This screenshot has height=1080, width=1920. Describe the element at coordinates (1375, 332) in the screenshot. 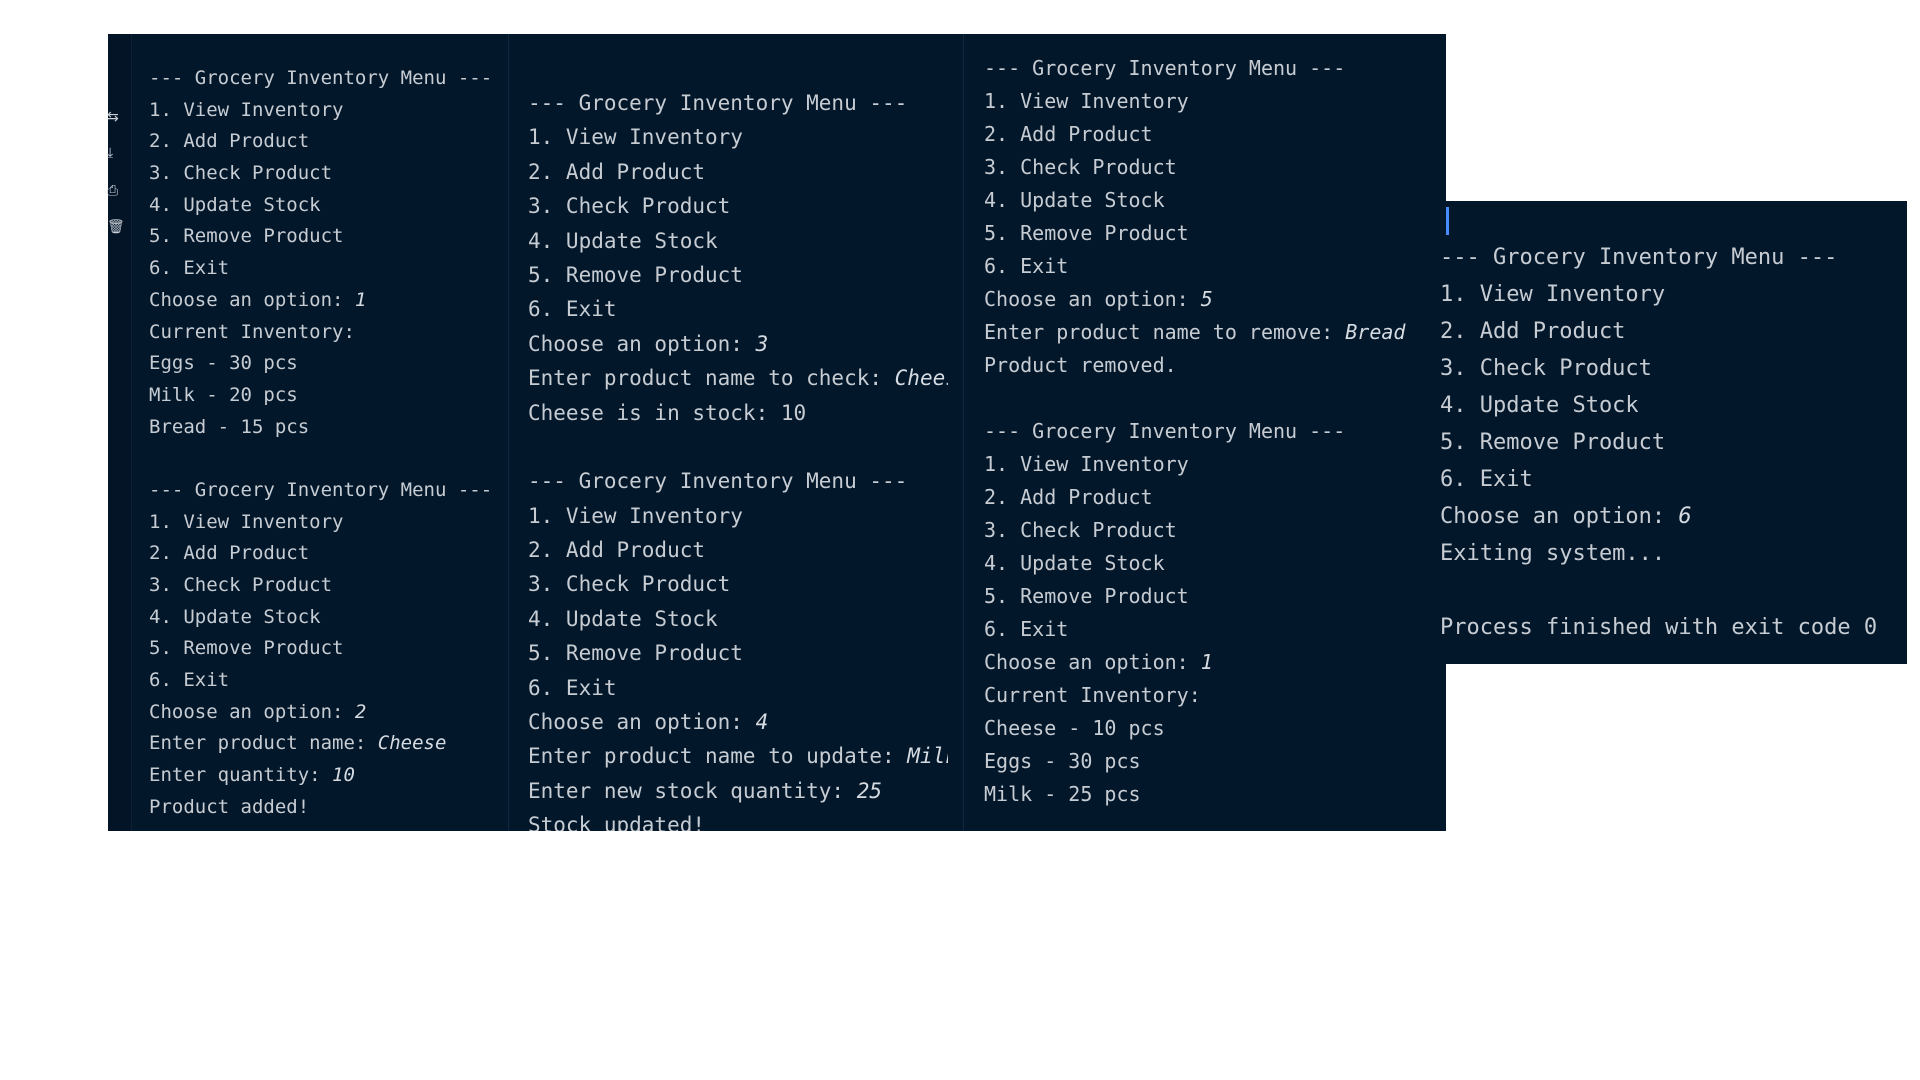

I see `console-user-input: Bread` at that location.